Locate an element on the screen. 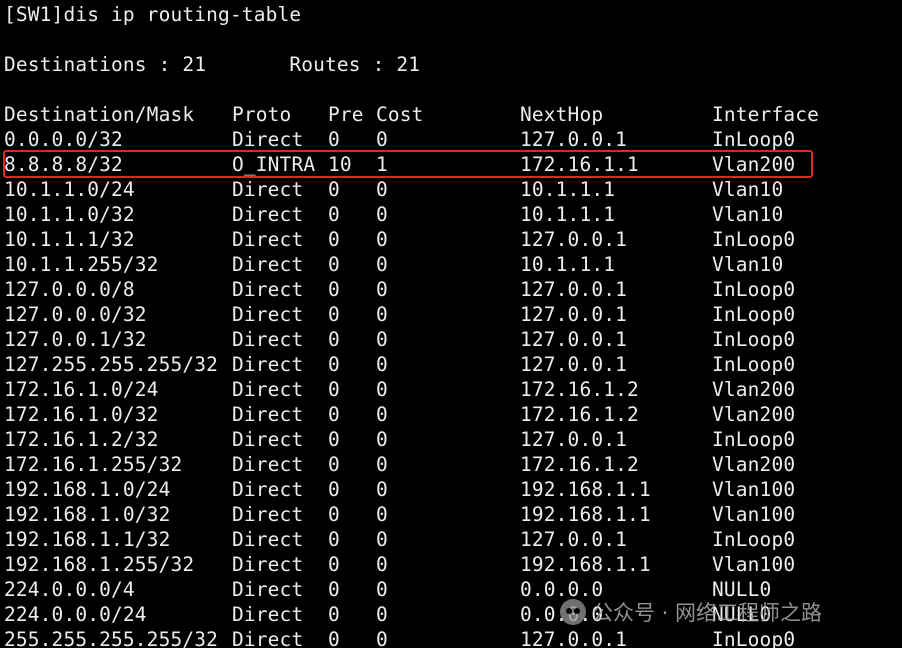  route-destination: 255.255.255.255/32 is located at coordinates (111, 638).